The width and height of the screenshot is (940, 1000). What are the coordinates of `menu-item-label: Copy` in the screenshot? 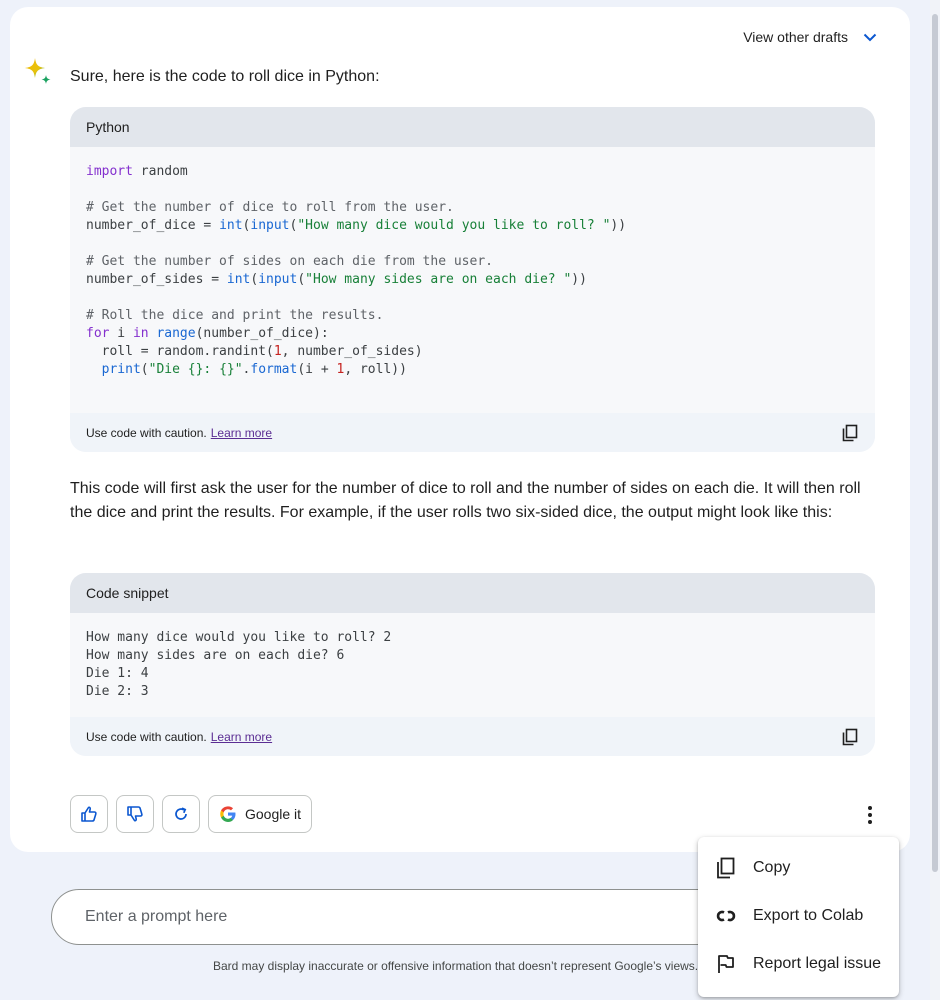 It's located at (772, 867).